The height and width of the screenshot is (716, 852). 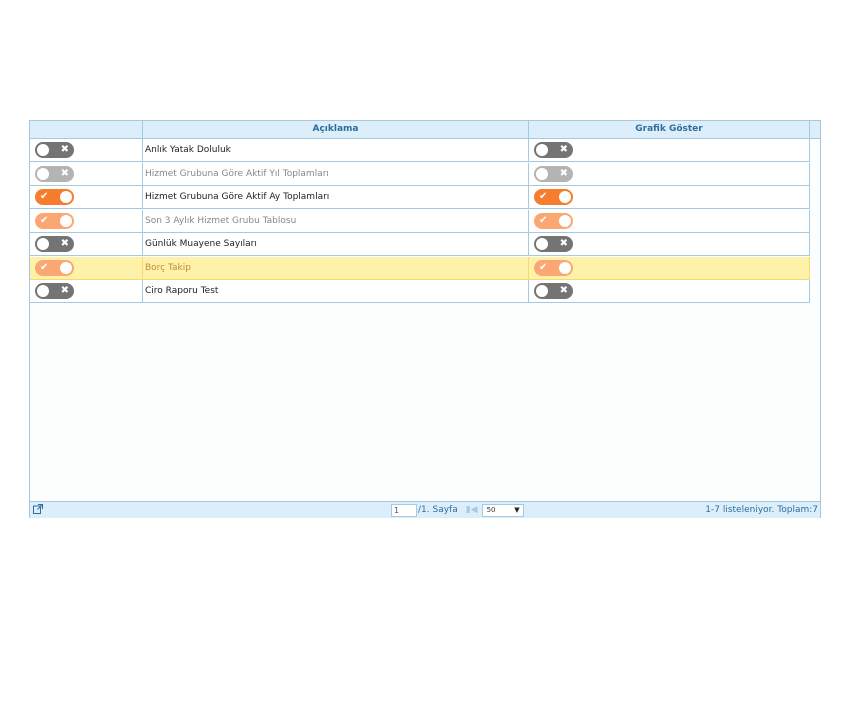 I want to click on page-size-value: 50, so click(x=491, y=510).